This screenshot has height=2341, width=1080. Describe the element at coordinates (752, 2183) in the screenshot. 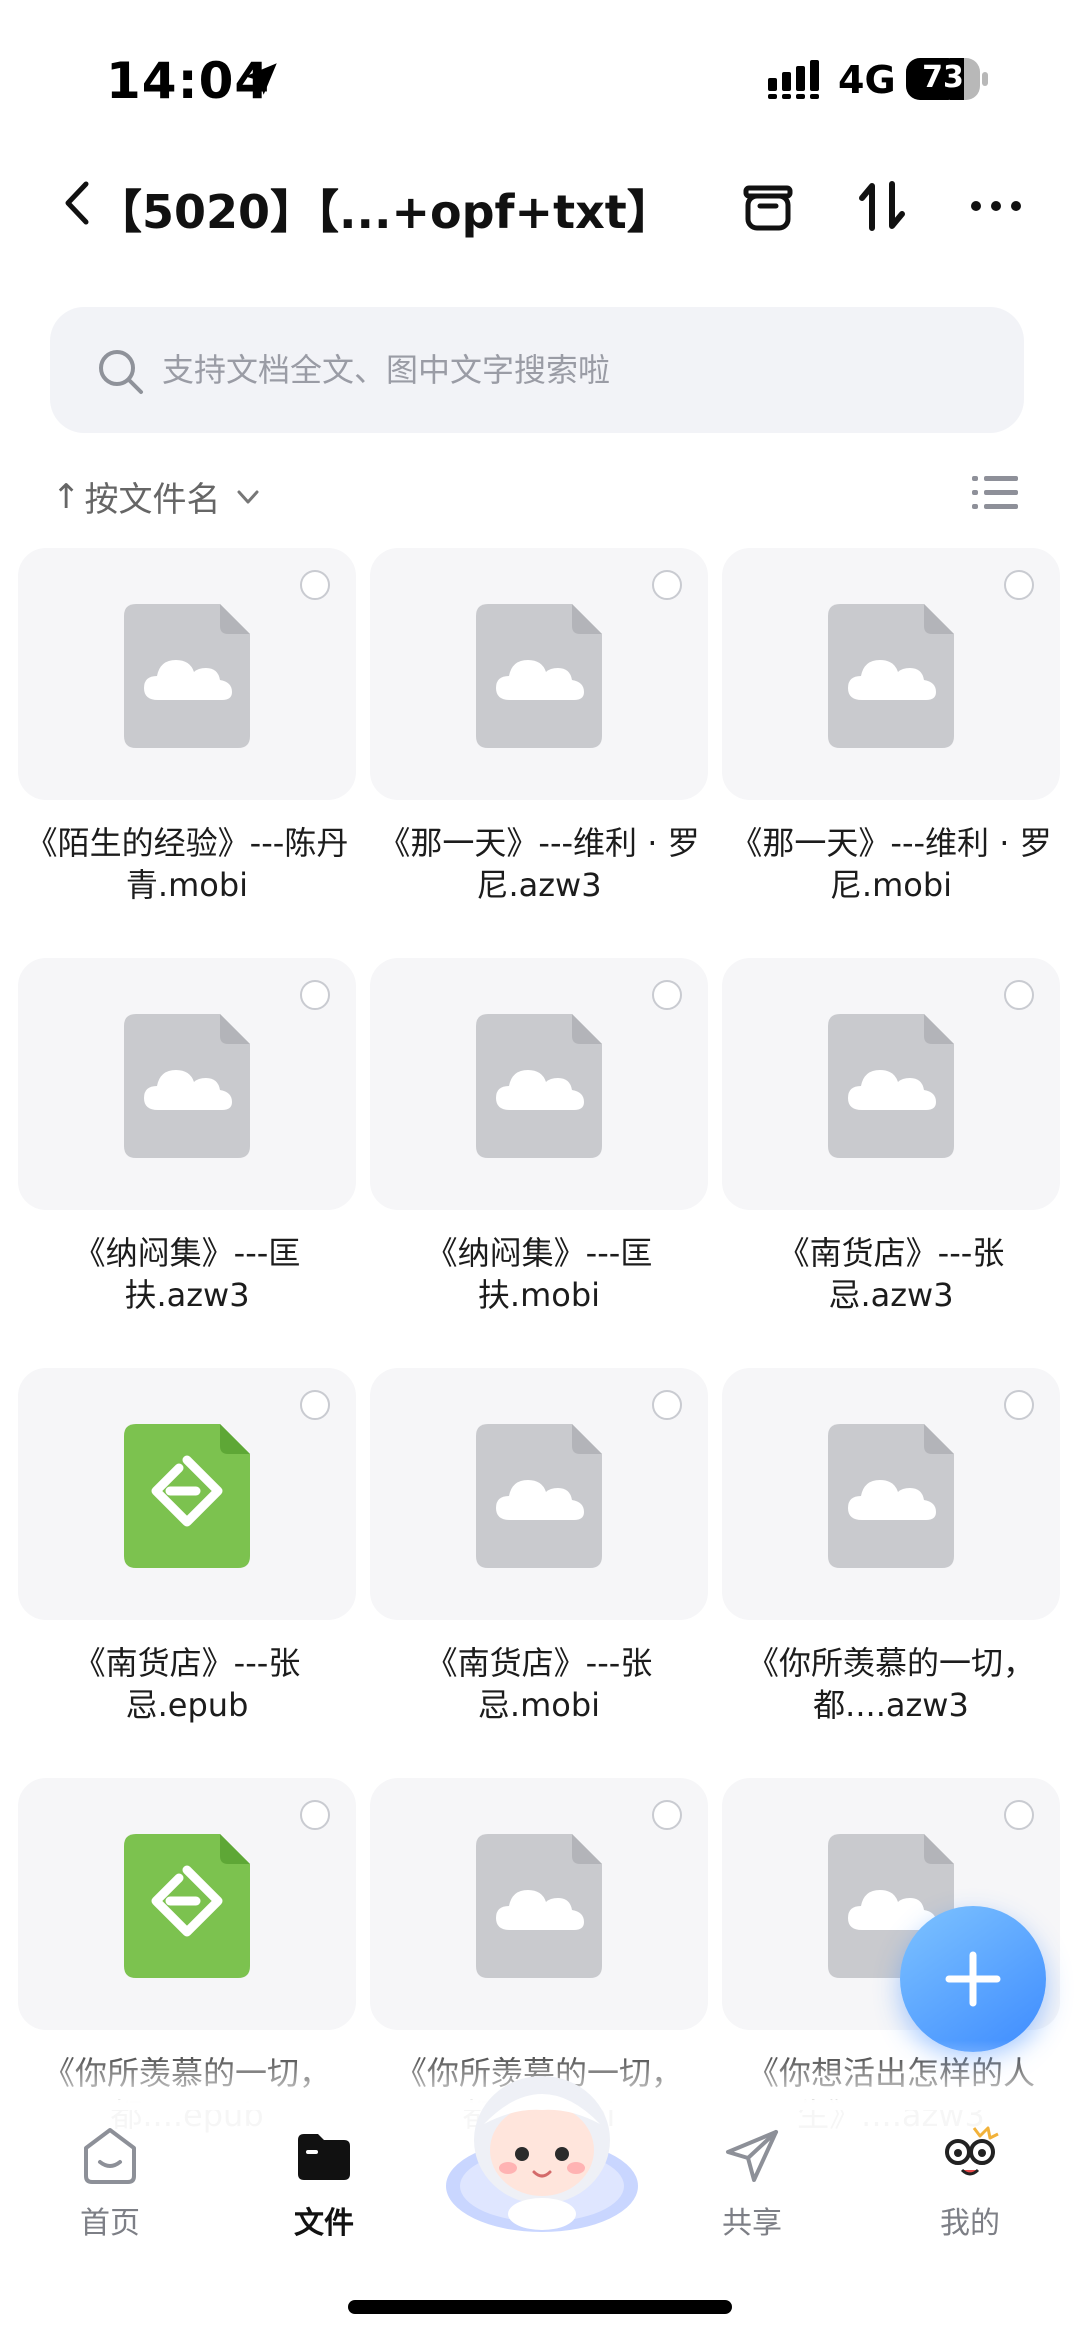

I see `tab-share: 共享` at that location.